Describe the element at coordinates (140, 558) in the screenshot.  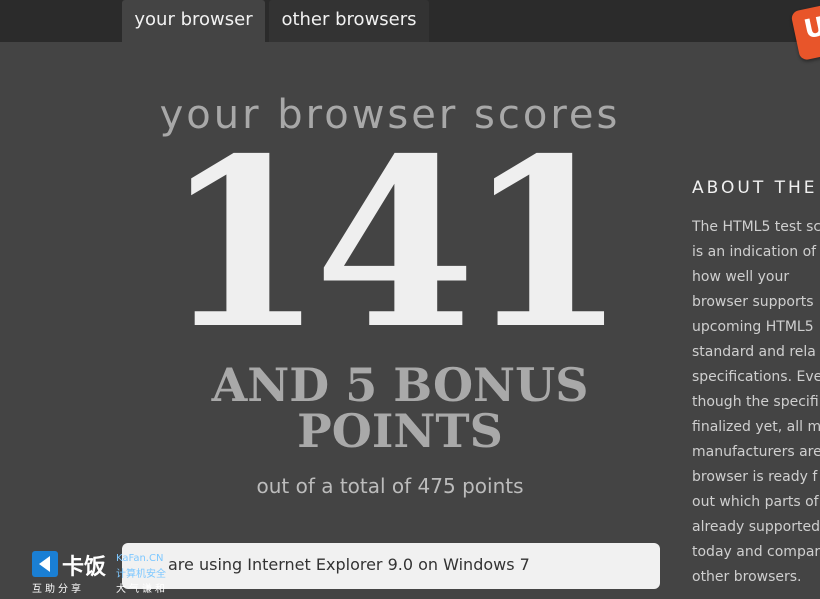
I see `watermark-site: KaFan.CN` at that location.